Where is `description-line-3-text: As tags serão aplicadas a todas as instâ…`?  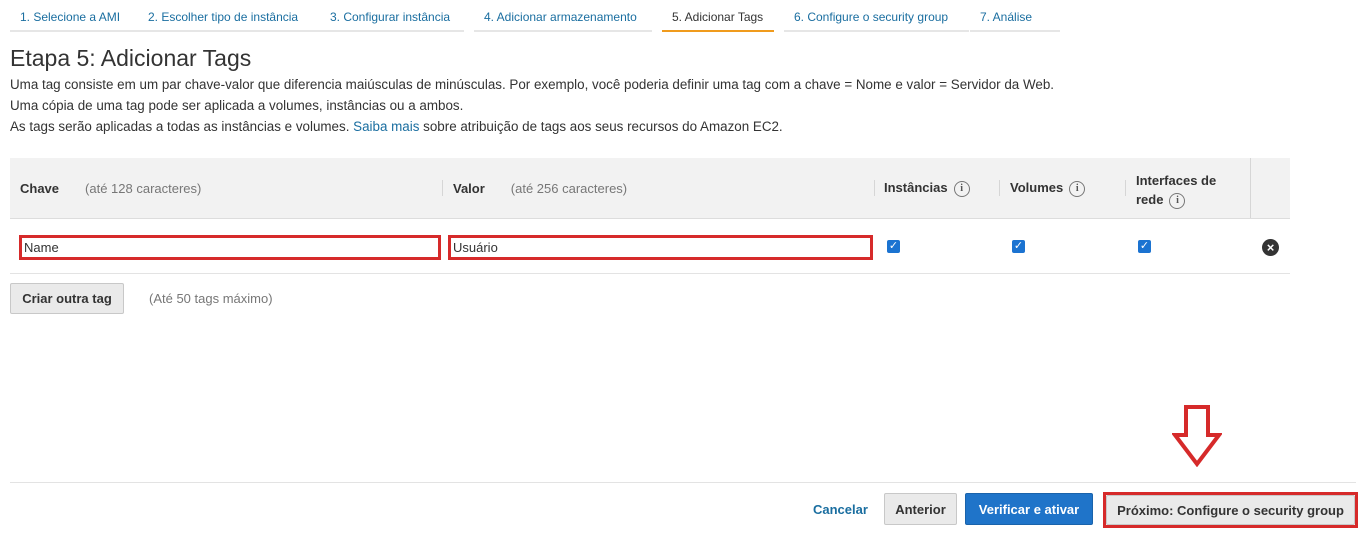
description-line-3-text: As tags serão aplicadas a todas as instâ… is located at coordinates (180, 126).